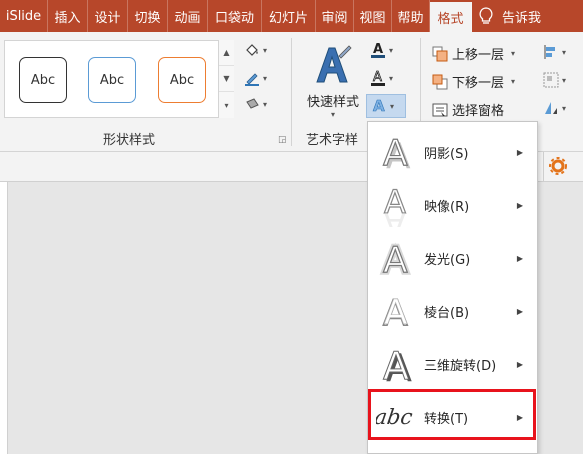 Image resolution: width=583 pixels, height=454 pixels. Describe the element at coordinates (108, 16) in the screenshot. I see `tab-design: 设计` at that location.